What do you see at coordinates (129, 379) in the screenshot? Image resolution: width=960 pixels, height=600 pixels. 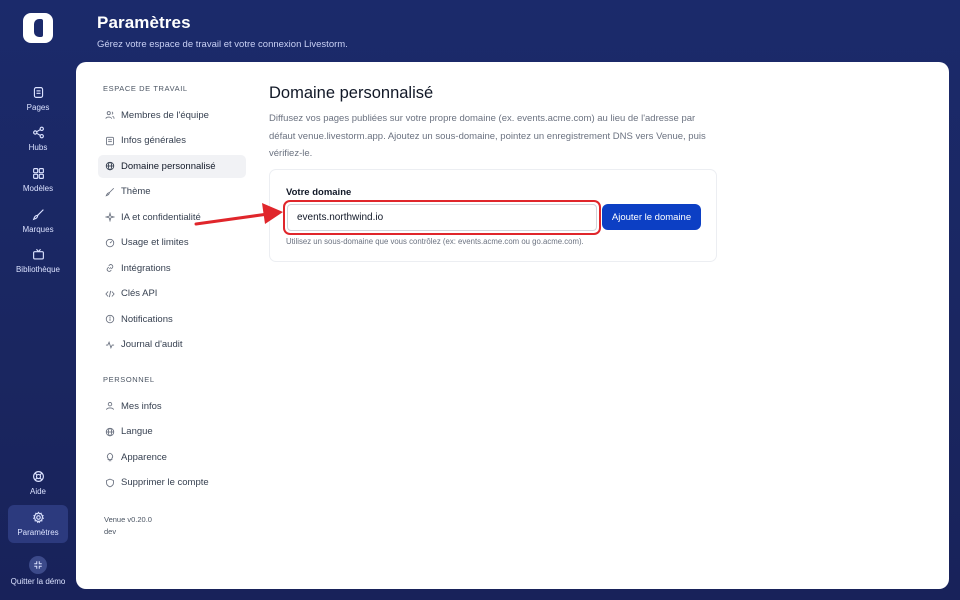 I see `nav-section-personal: Personnel` at bounding box center [129, 379].